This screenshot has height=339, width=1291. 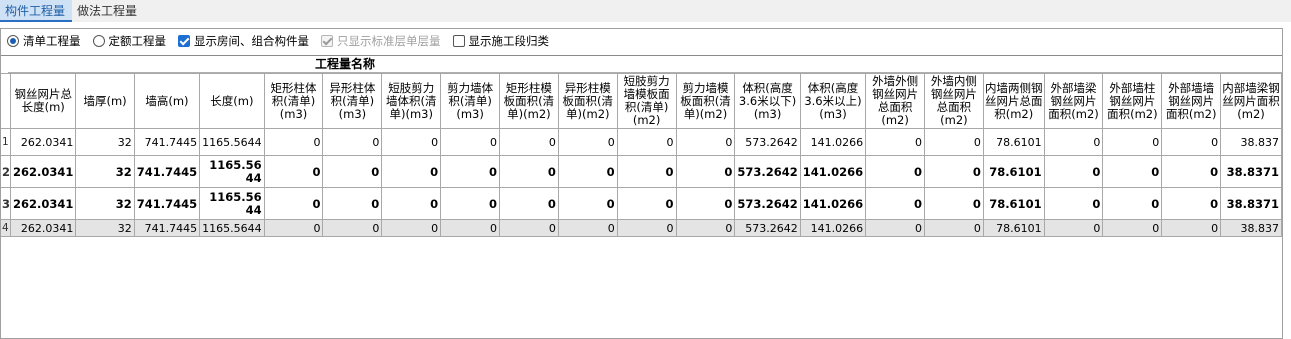 I want to click on column-header: 矩形柱模板面积(清单)(m2), so click(x=529, y=101).